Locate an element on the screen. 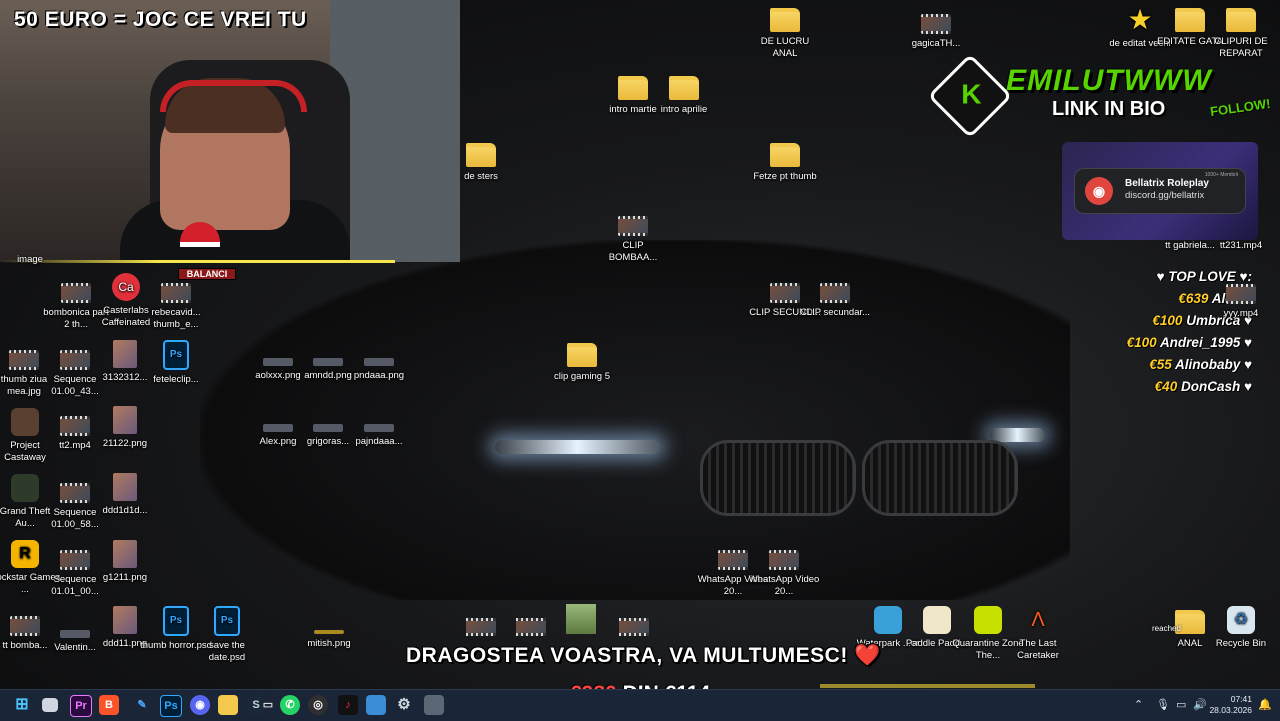 This screenshot has height=721, width=1280. brand-follow: FOLLOW! is located at coordinates (1240, 107).